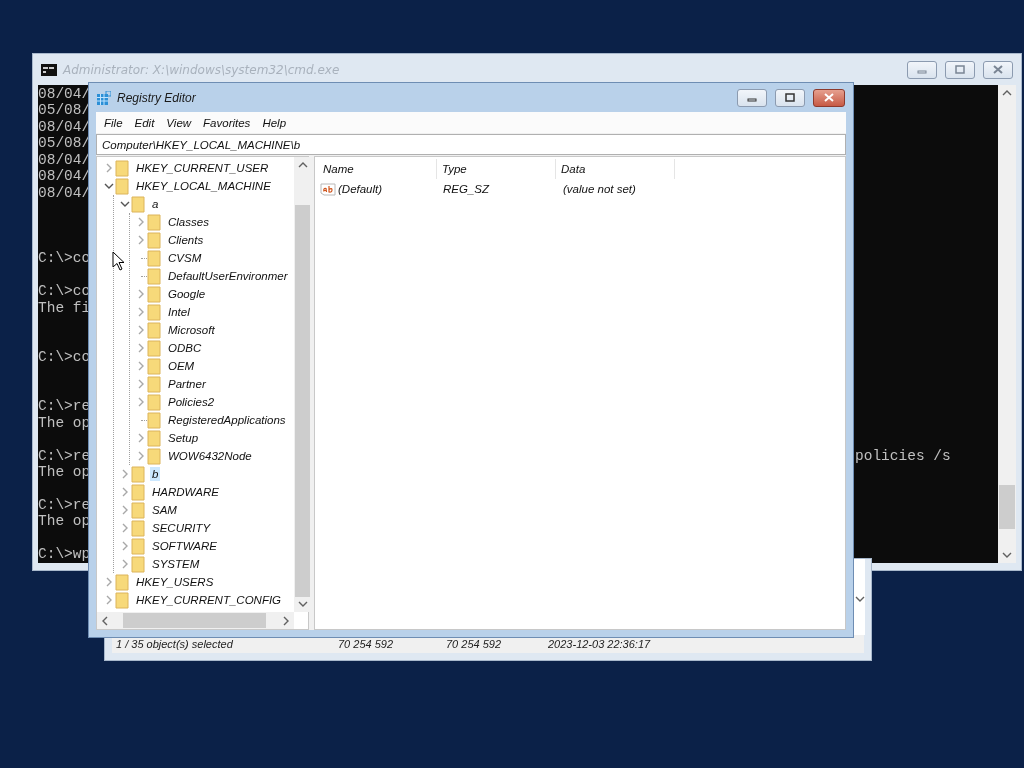  I want to click on status-text: 2023-12-03 22:36:17, so click(599, 644).